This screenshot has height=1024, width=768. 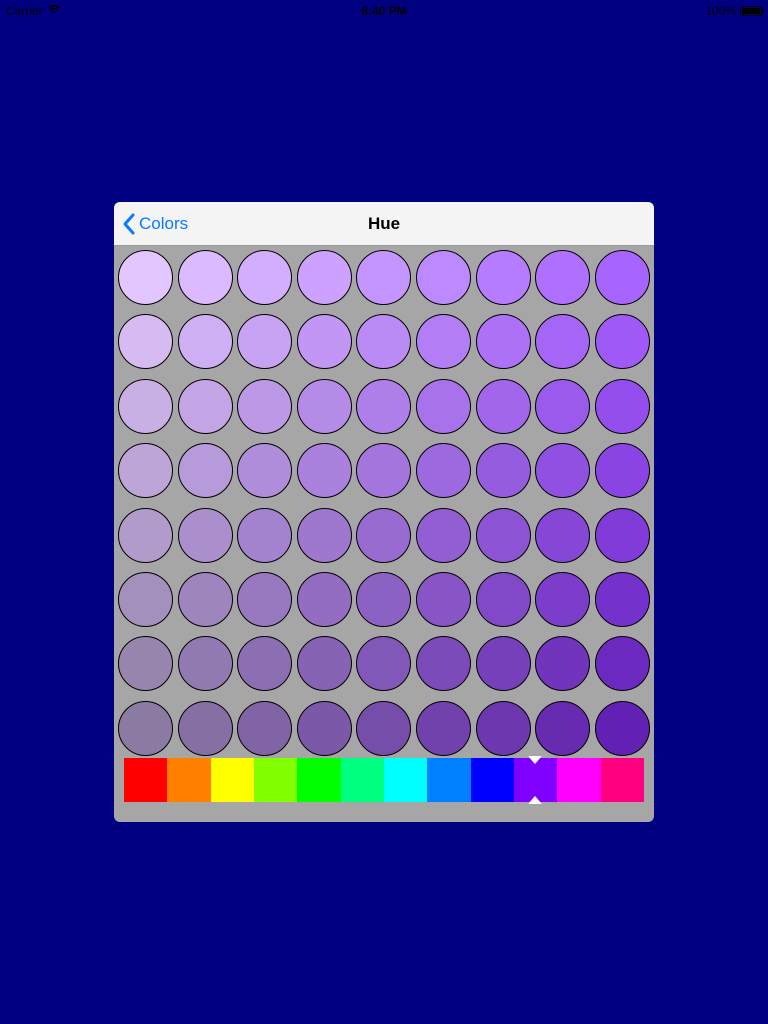 What do you see at coordinates (752, 11) in the screenshot?
I see `battery-icon` at bounding box center [752, 11].